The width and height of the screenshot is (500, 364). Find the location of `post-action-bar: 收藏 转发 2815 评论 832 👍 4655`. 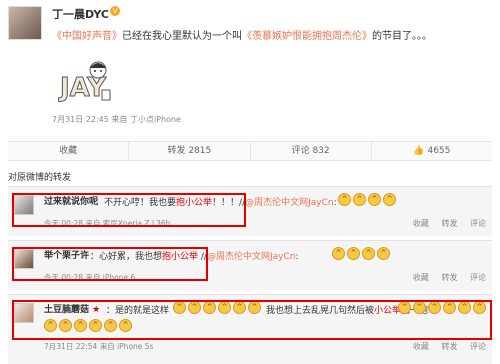

post-action-bar: 收藏 转发 2815 评论 832 👍 4655 is located at coordinates (250, 151).